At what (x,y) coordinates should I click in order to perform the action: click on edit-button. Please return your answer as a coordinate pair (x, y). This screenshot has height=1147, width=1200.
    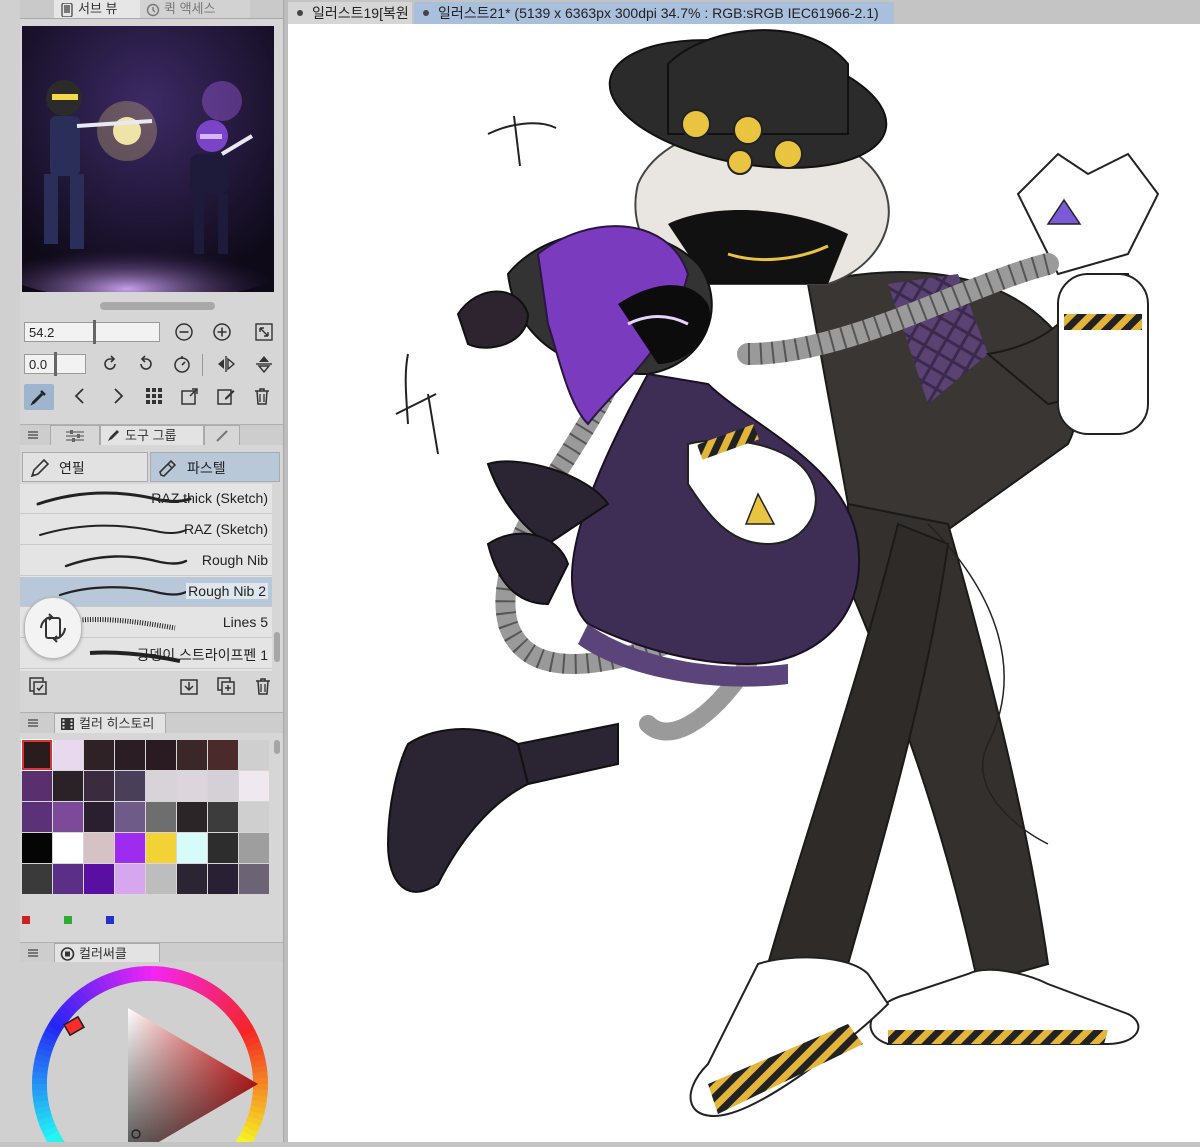
    Looking at the image, I should click on (226, 396).